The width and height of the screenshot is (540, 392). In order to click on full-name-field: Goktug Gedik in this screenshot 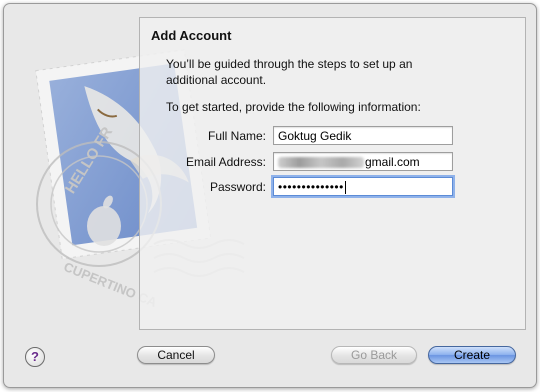, I will do `click(363, 135)`.